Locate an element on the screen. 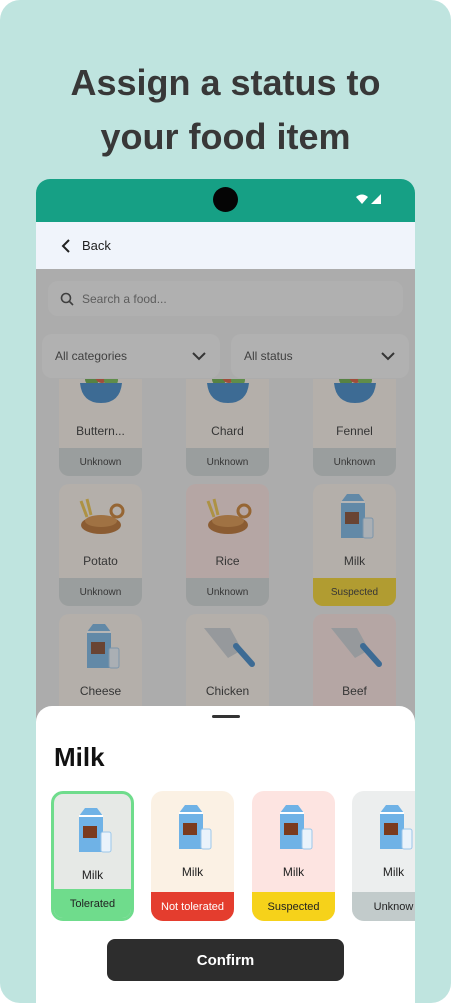  headline: Assign a status to your food item is located at coordinates (225, 110).